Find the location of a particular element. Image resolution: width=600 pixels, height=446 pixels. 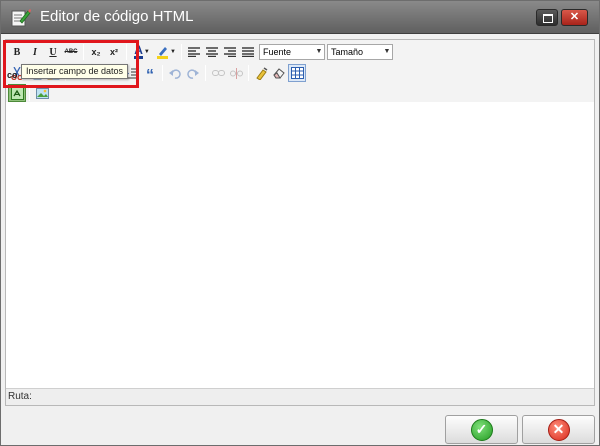

accept-button: ✓ is located at coordinates (481, 429).